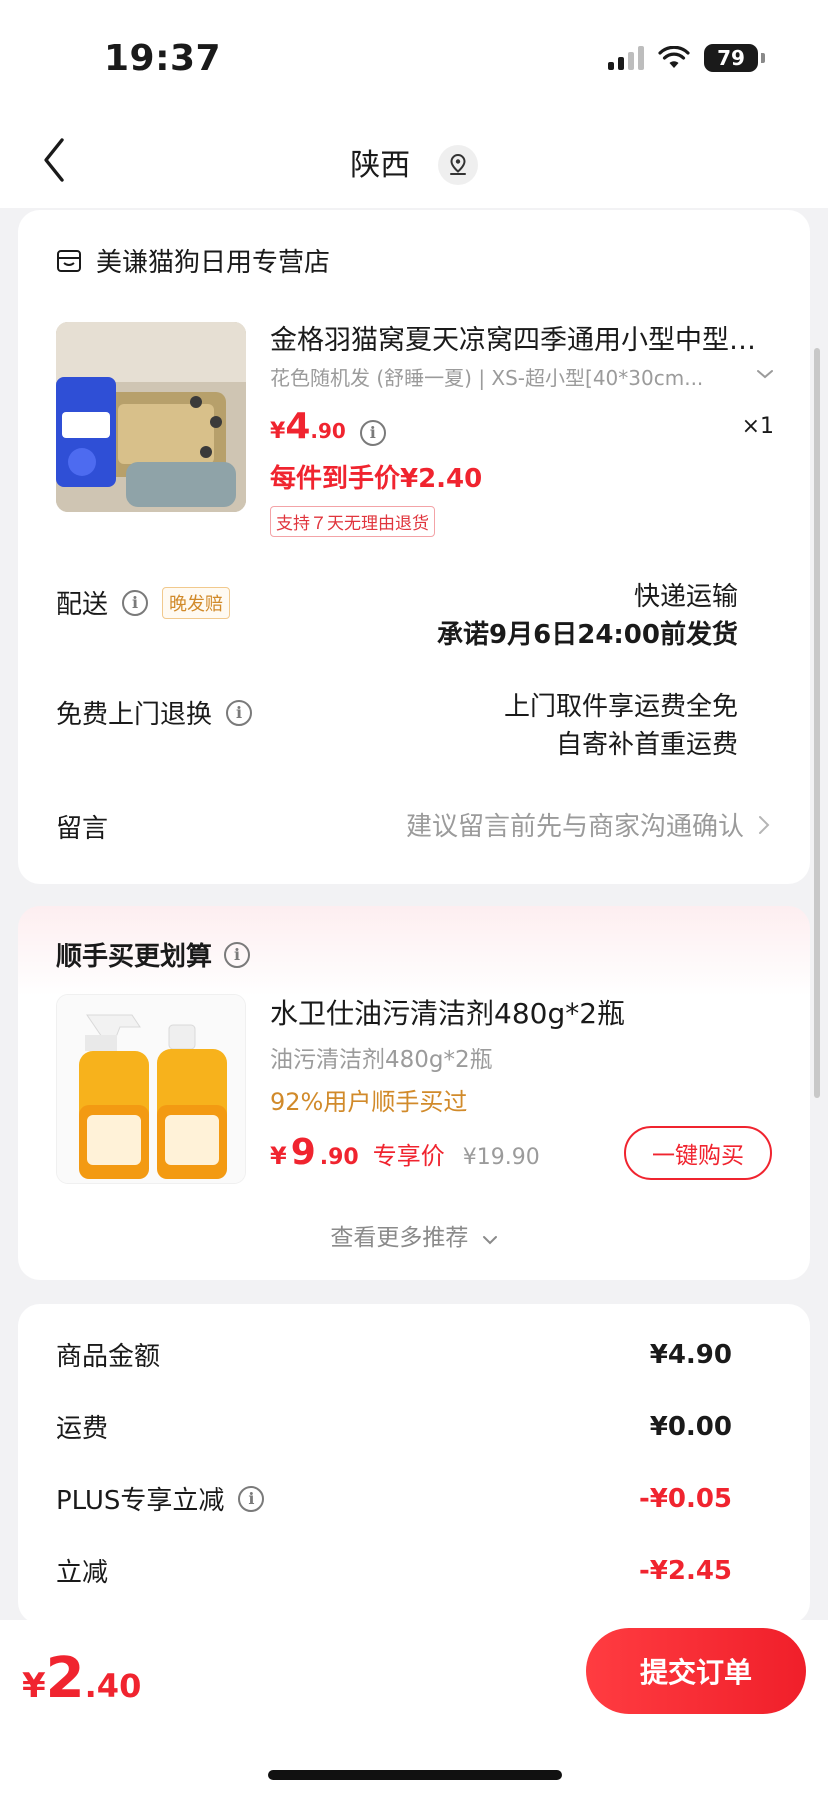 The image size is (828, 1796). What do you see at coordinates (82, 1678) in the screenshot?
I see `total-price: ¥ 2 .40` at bounding box center [82, 1678].